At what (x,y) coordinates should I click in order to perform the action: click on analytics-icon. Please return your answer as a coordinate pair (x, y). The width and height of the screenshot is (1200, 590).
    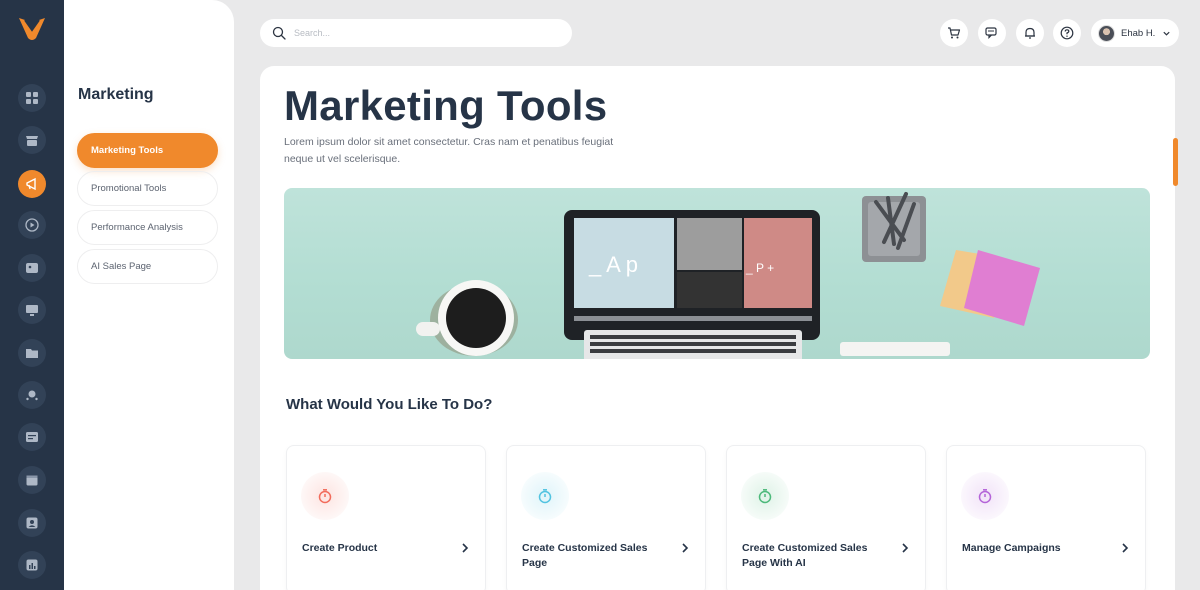
    Looking at the image, I should click on (32, 565).